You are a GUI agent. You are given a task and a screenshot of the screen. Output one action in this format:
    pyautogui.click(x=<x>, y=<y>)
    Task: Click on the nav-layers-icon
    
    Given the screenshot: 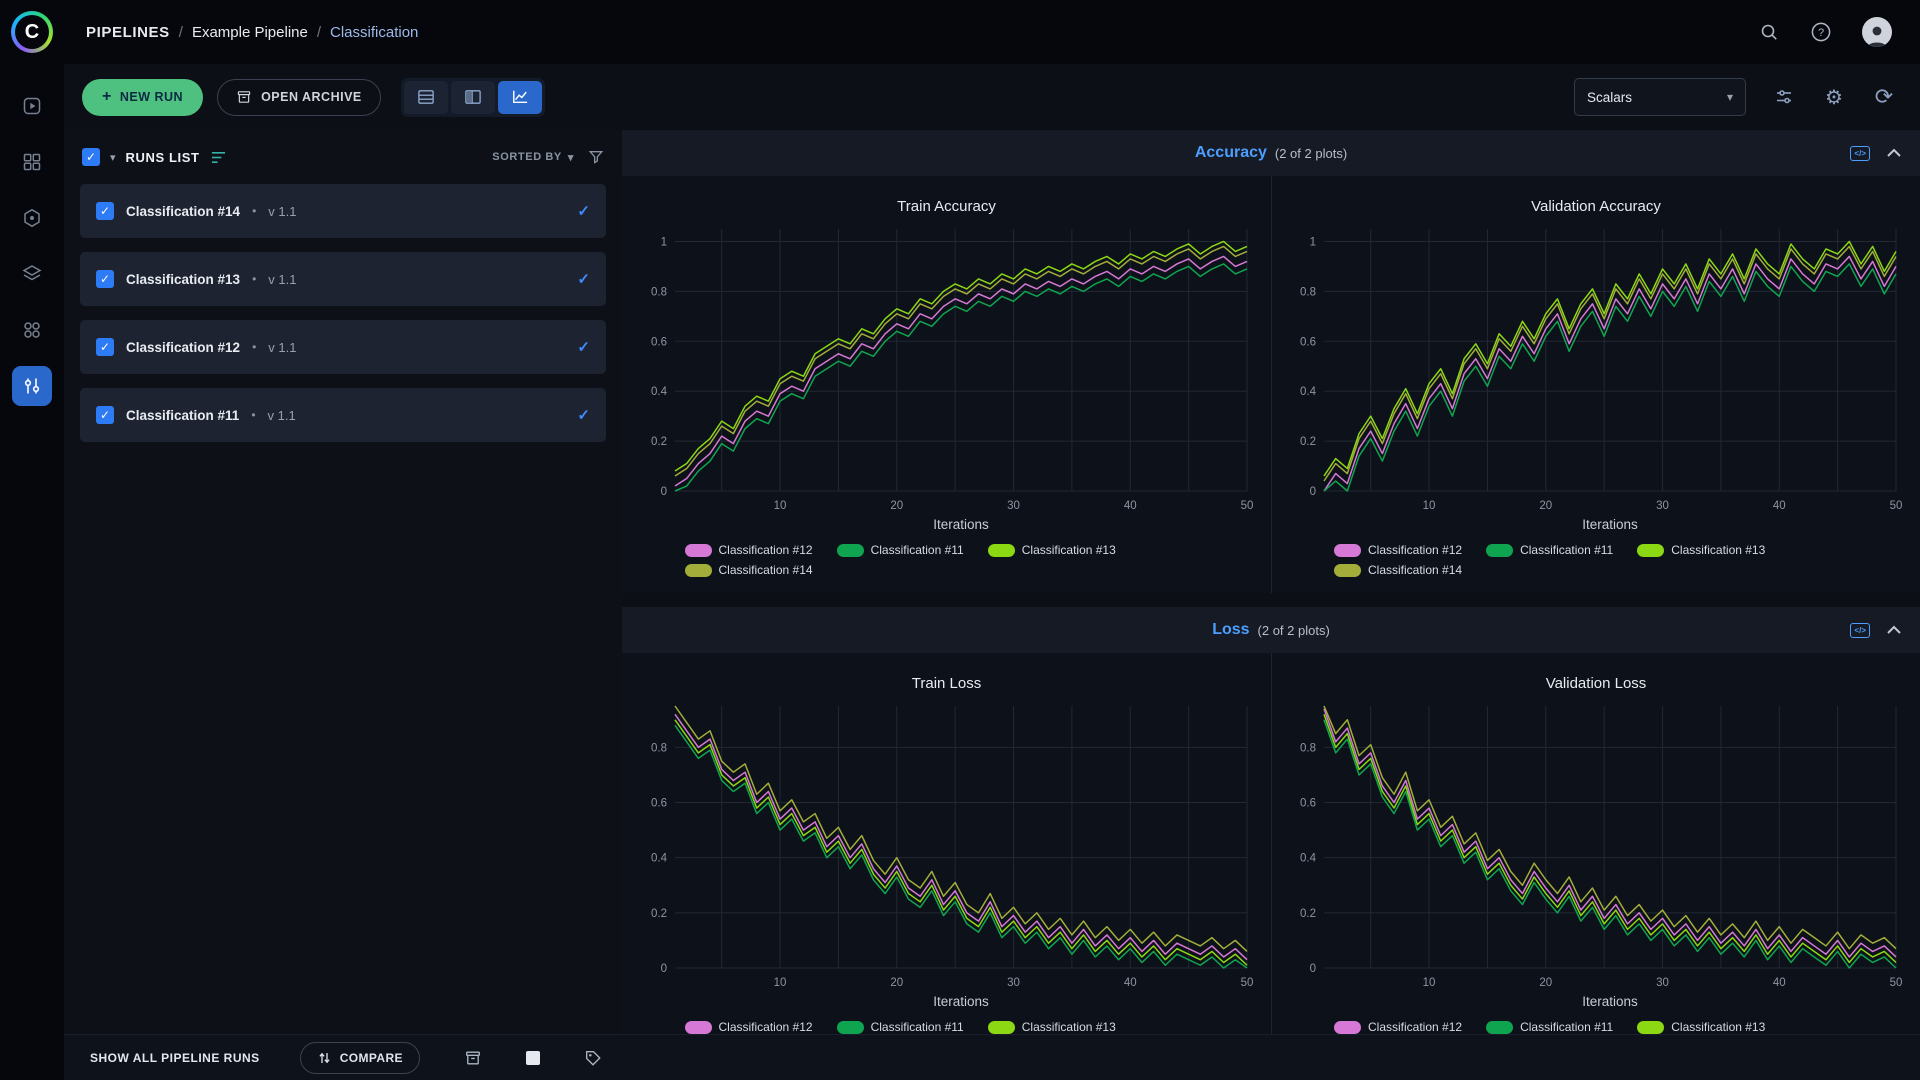 What is the action you would take?
    pyautogui.click(x=32, y=274)
    